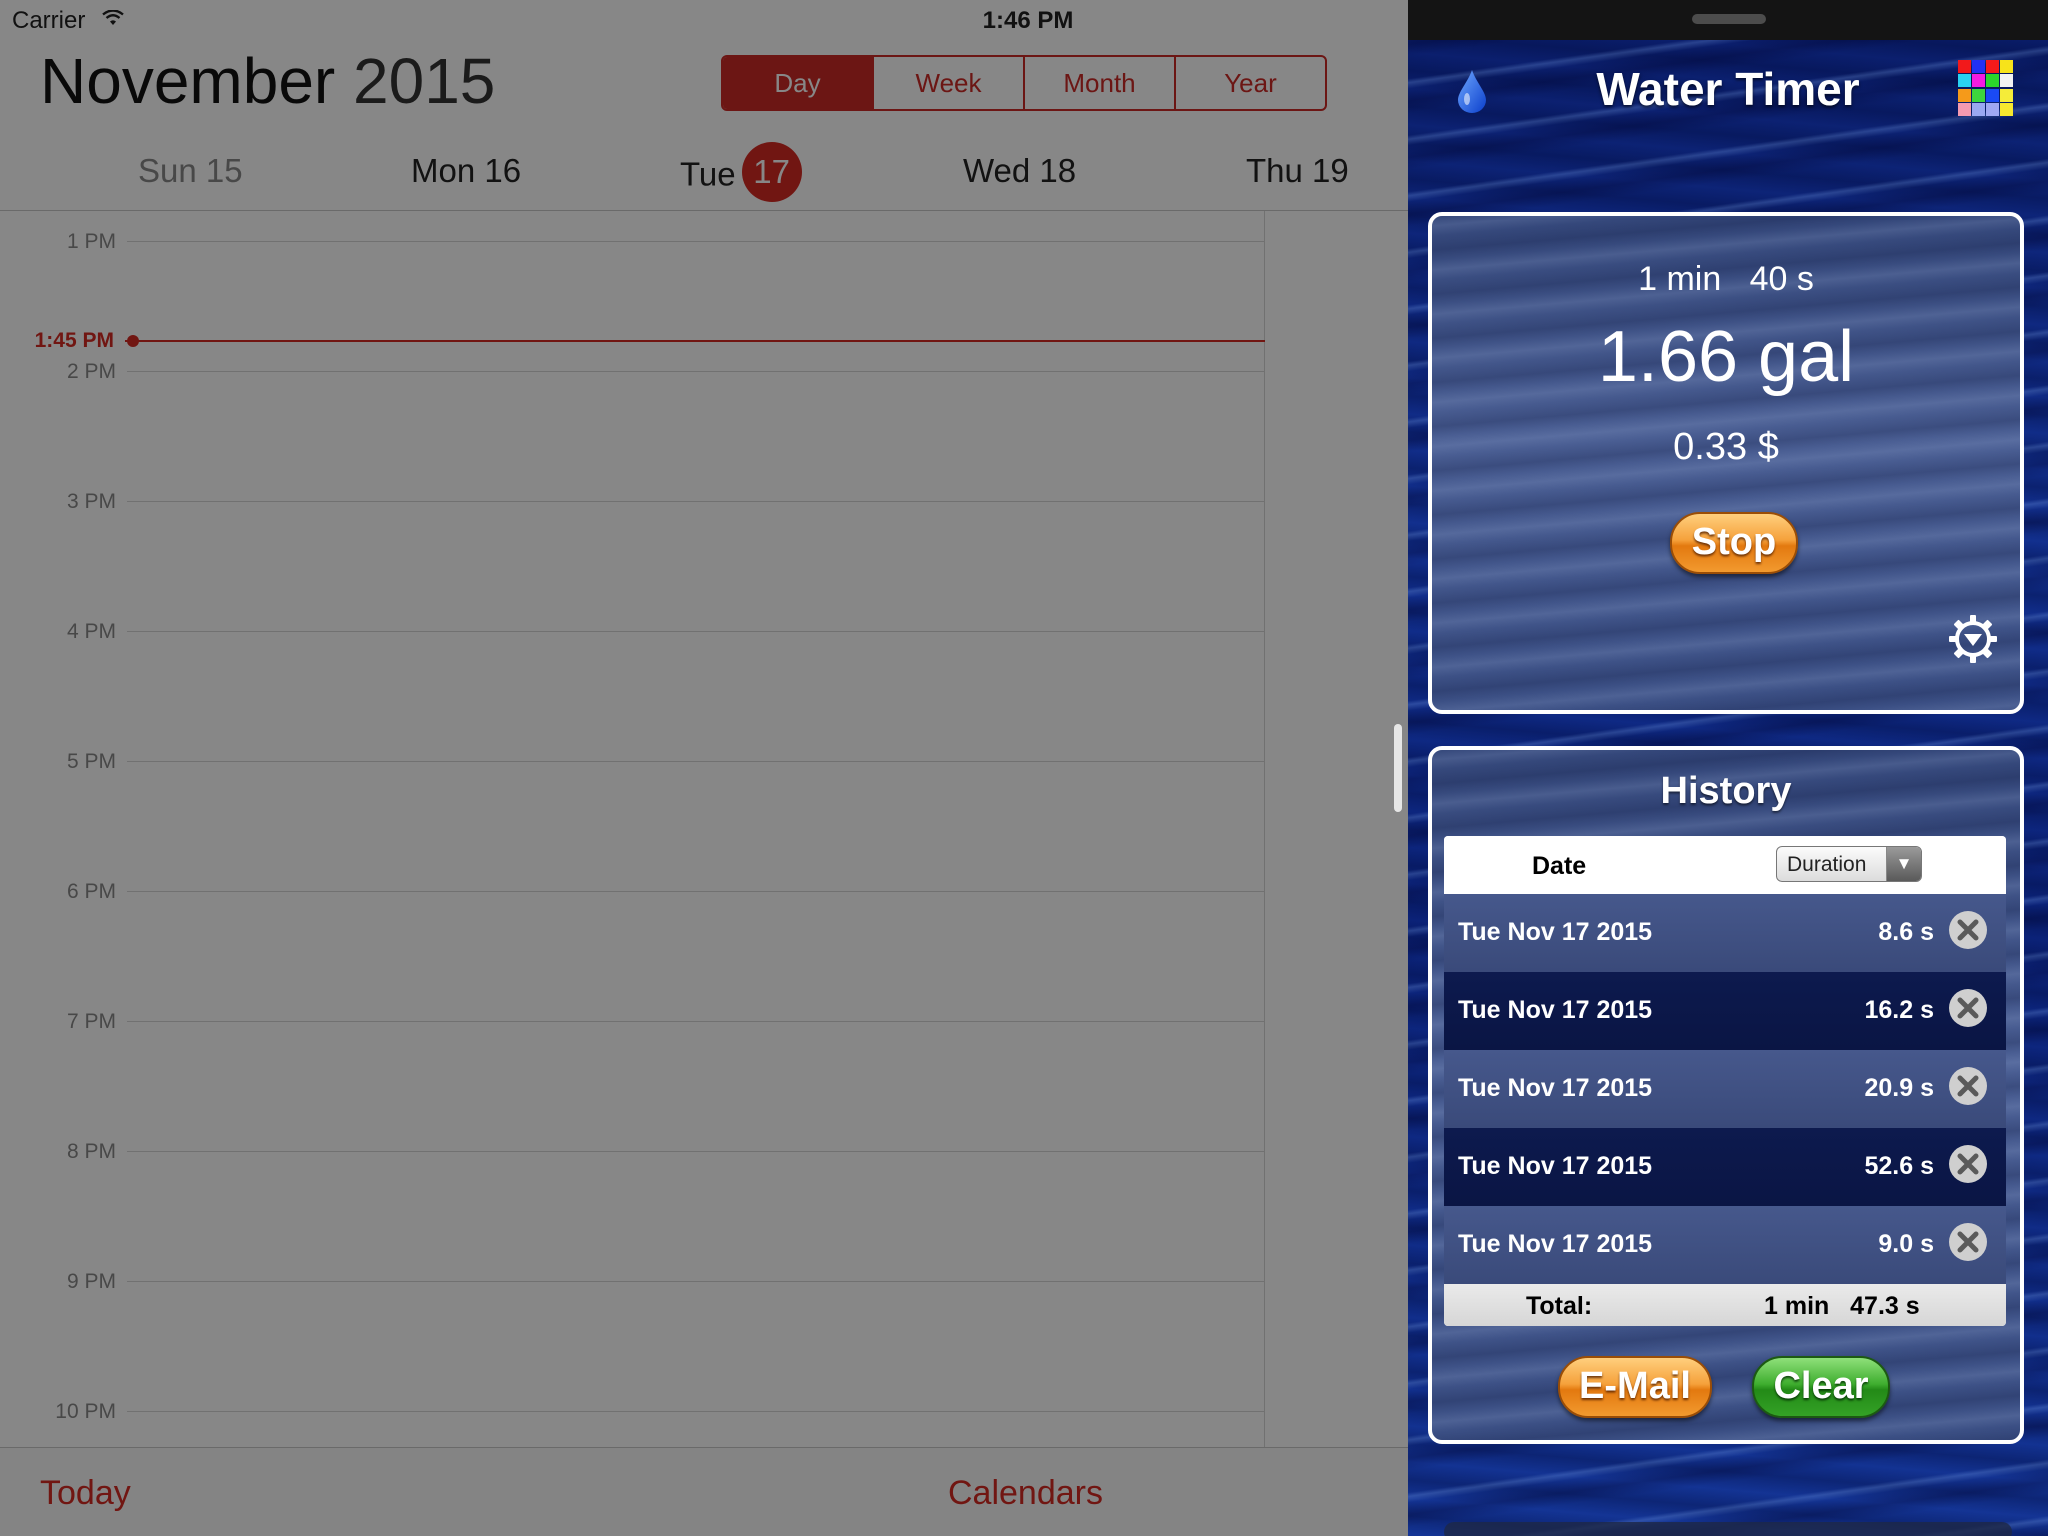 The image size is (2048, 1536). I want to click on history-row: Tue Nov 17 2015 9.0 s, so click(1725, 1245).